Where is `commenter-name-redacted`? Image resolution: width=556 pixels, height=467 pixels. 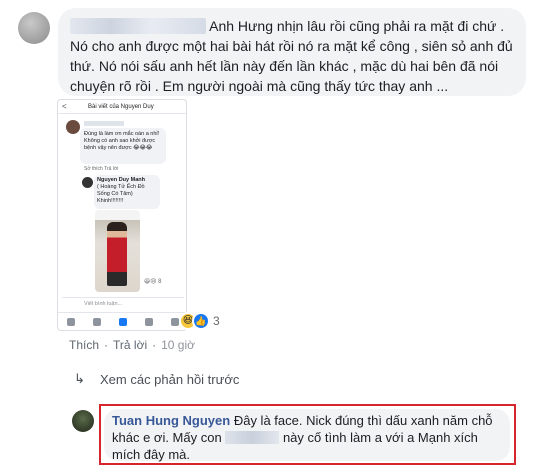
commenter-name-redacted is located at coordinates (138, 26).